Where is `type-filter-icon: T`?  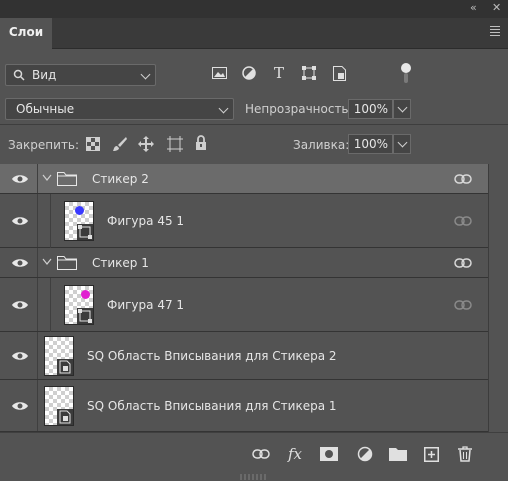
type-filter-icon: T is located at coordinates (279, 73).